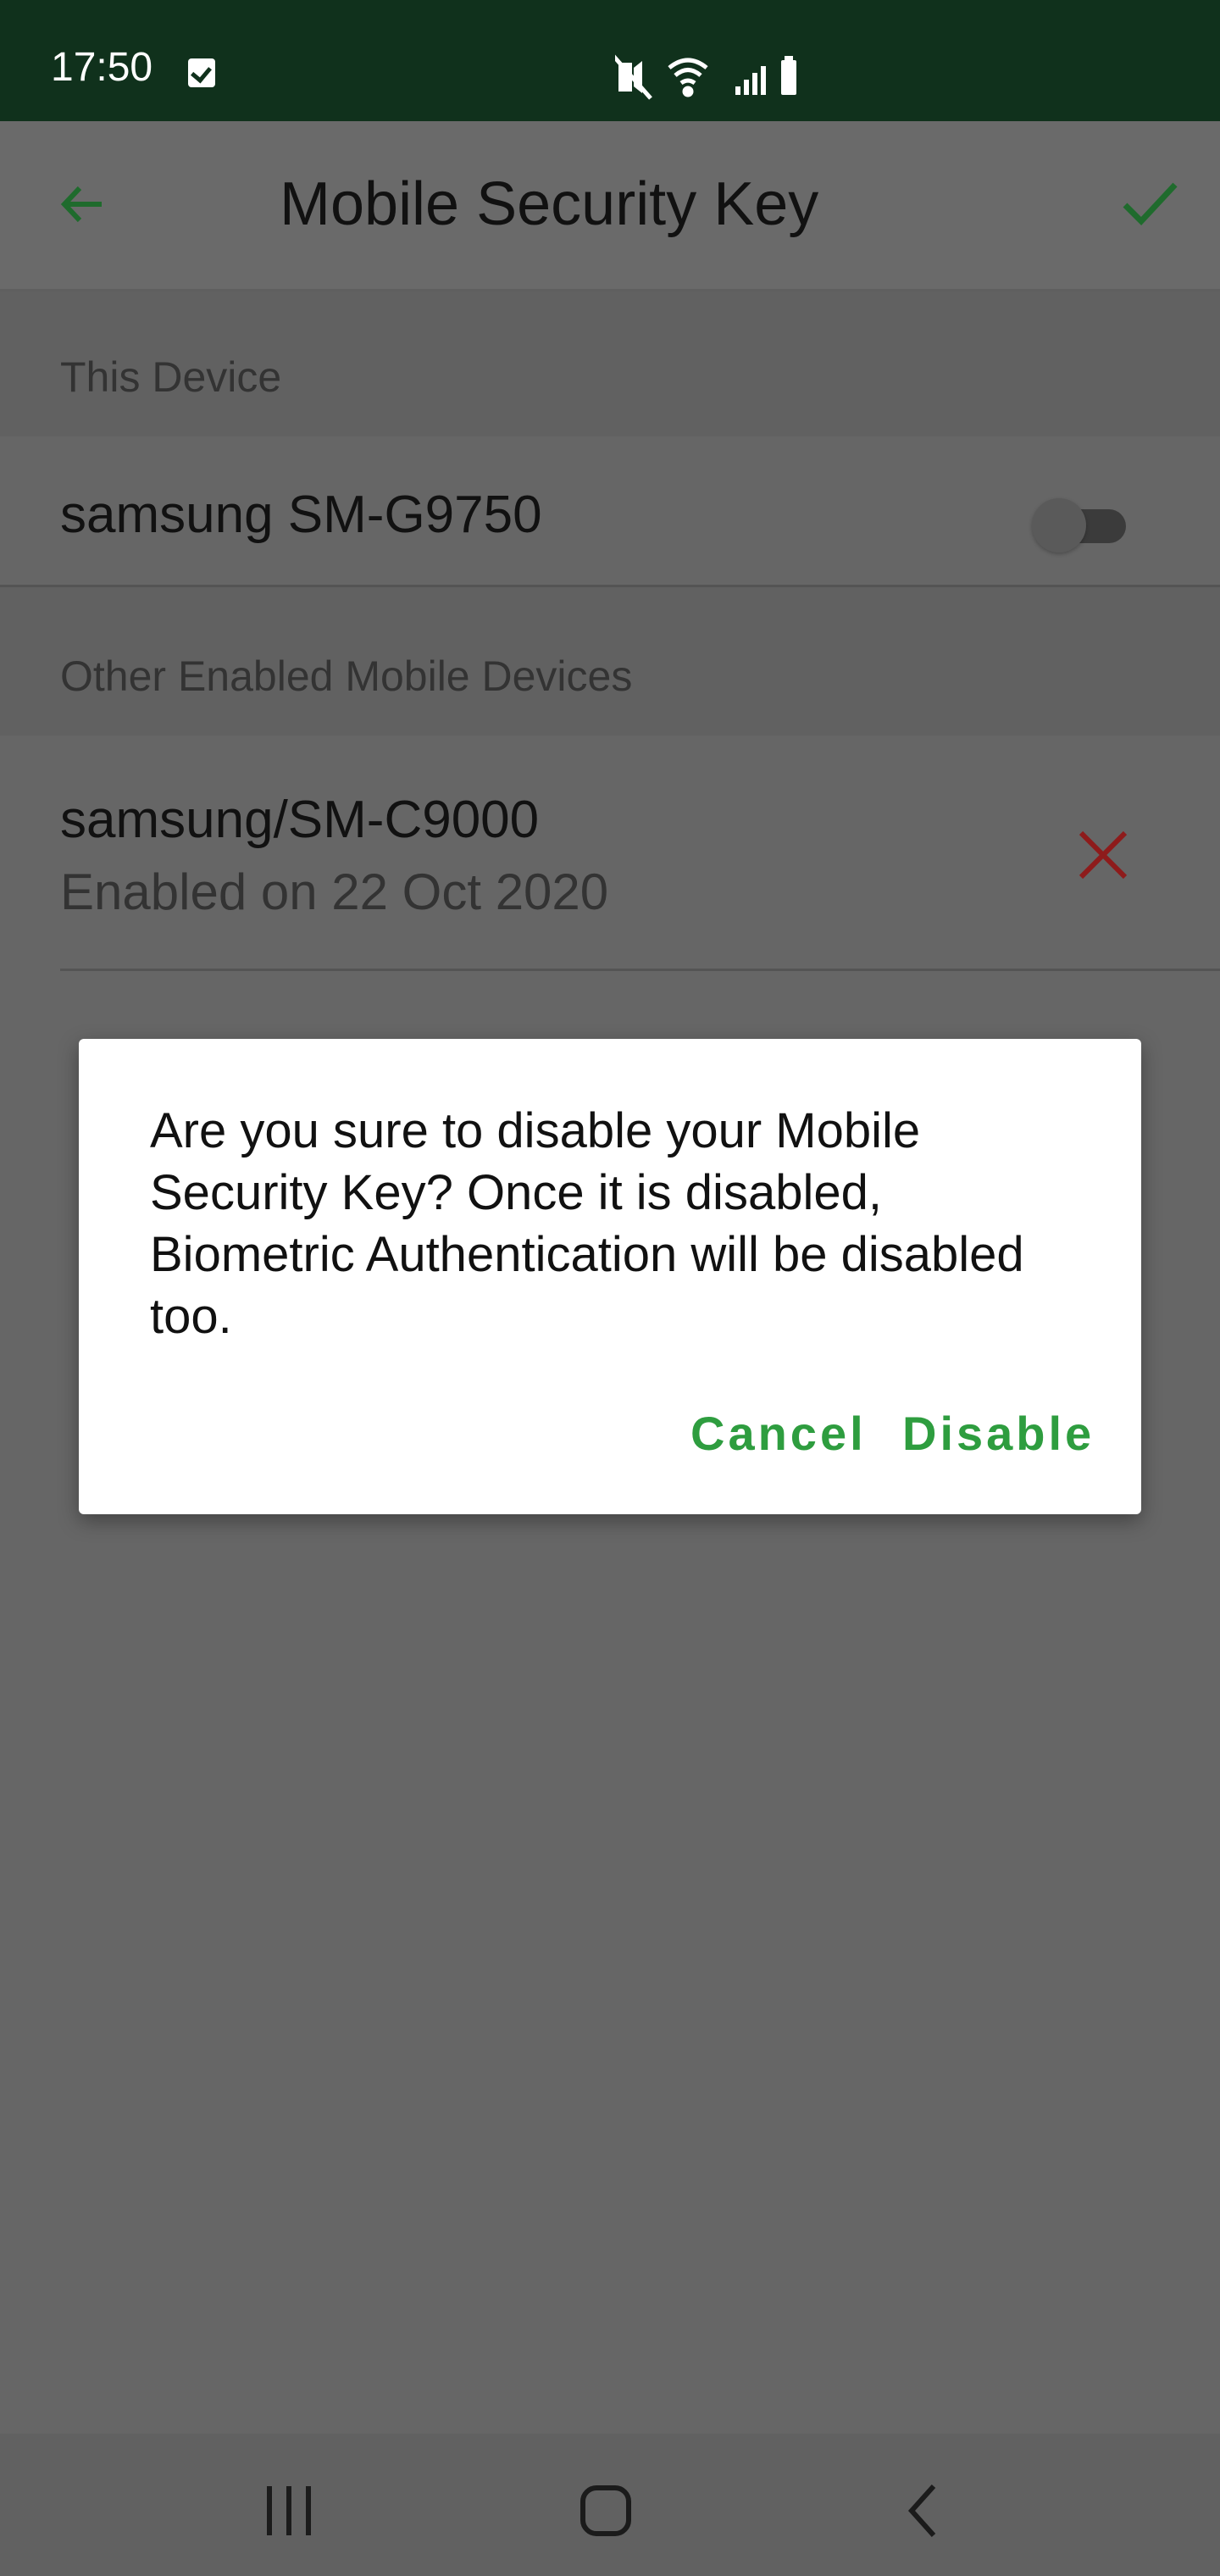 This screenshot has height=2576, width=1220. I want to click on this-device-name: samsung SM-G9750, so click(301, 515).